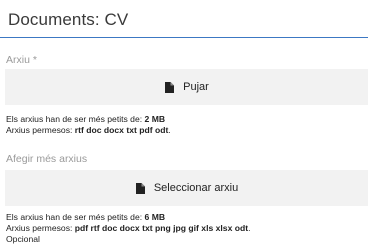 The image size is (368, 251). Describe the element at coordinates (196, 87) in the screenshot. I see `upload-button-label: Pujar` at that location.